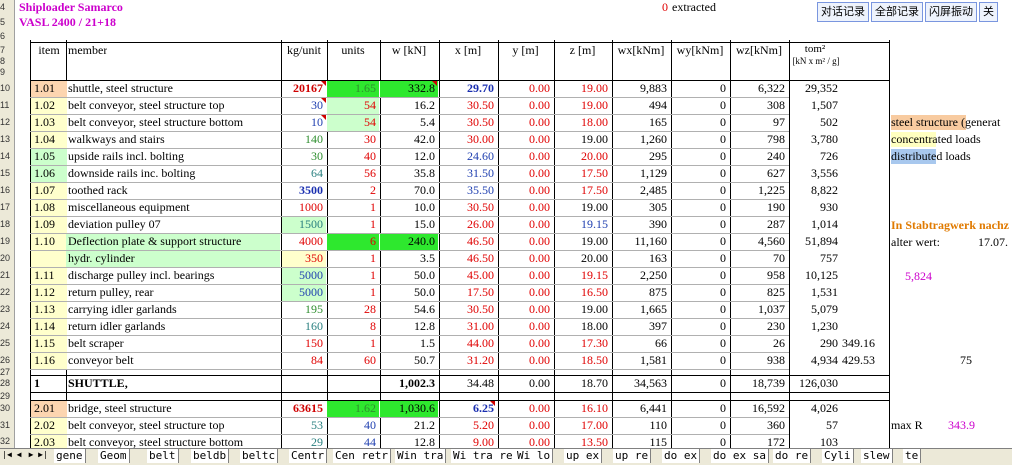 This screenshot has width=1012, height=465. I want to click on cell-units: 40, so click(353, 157).